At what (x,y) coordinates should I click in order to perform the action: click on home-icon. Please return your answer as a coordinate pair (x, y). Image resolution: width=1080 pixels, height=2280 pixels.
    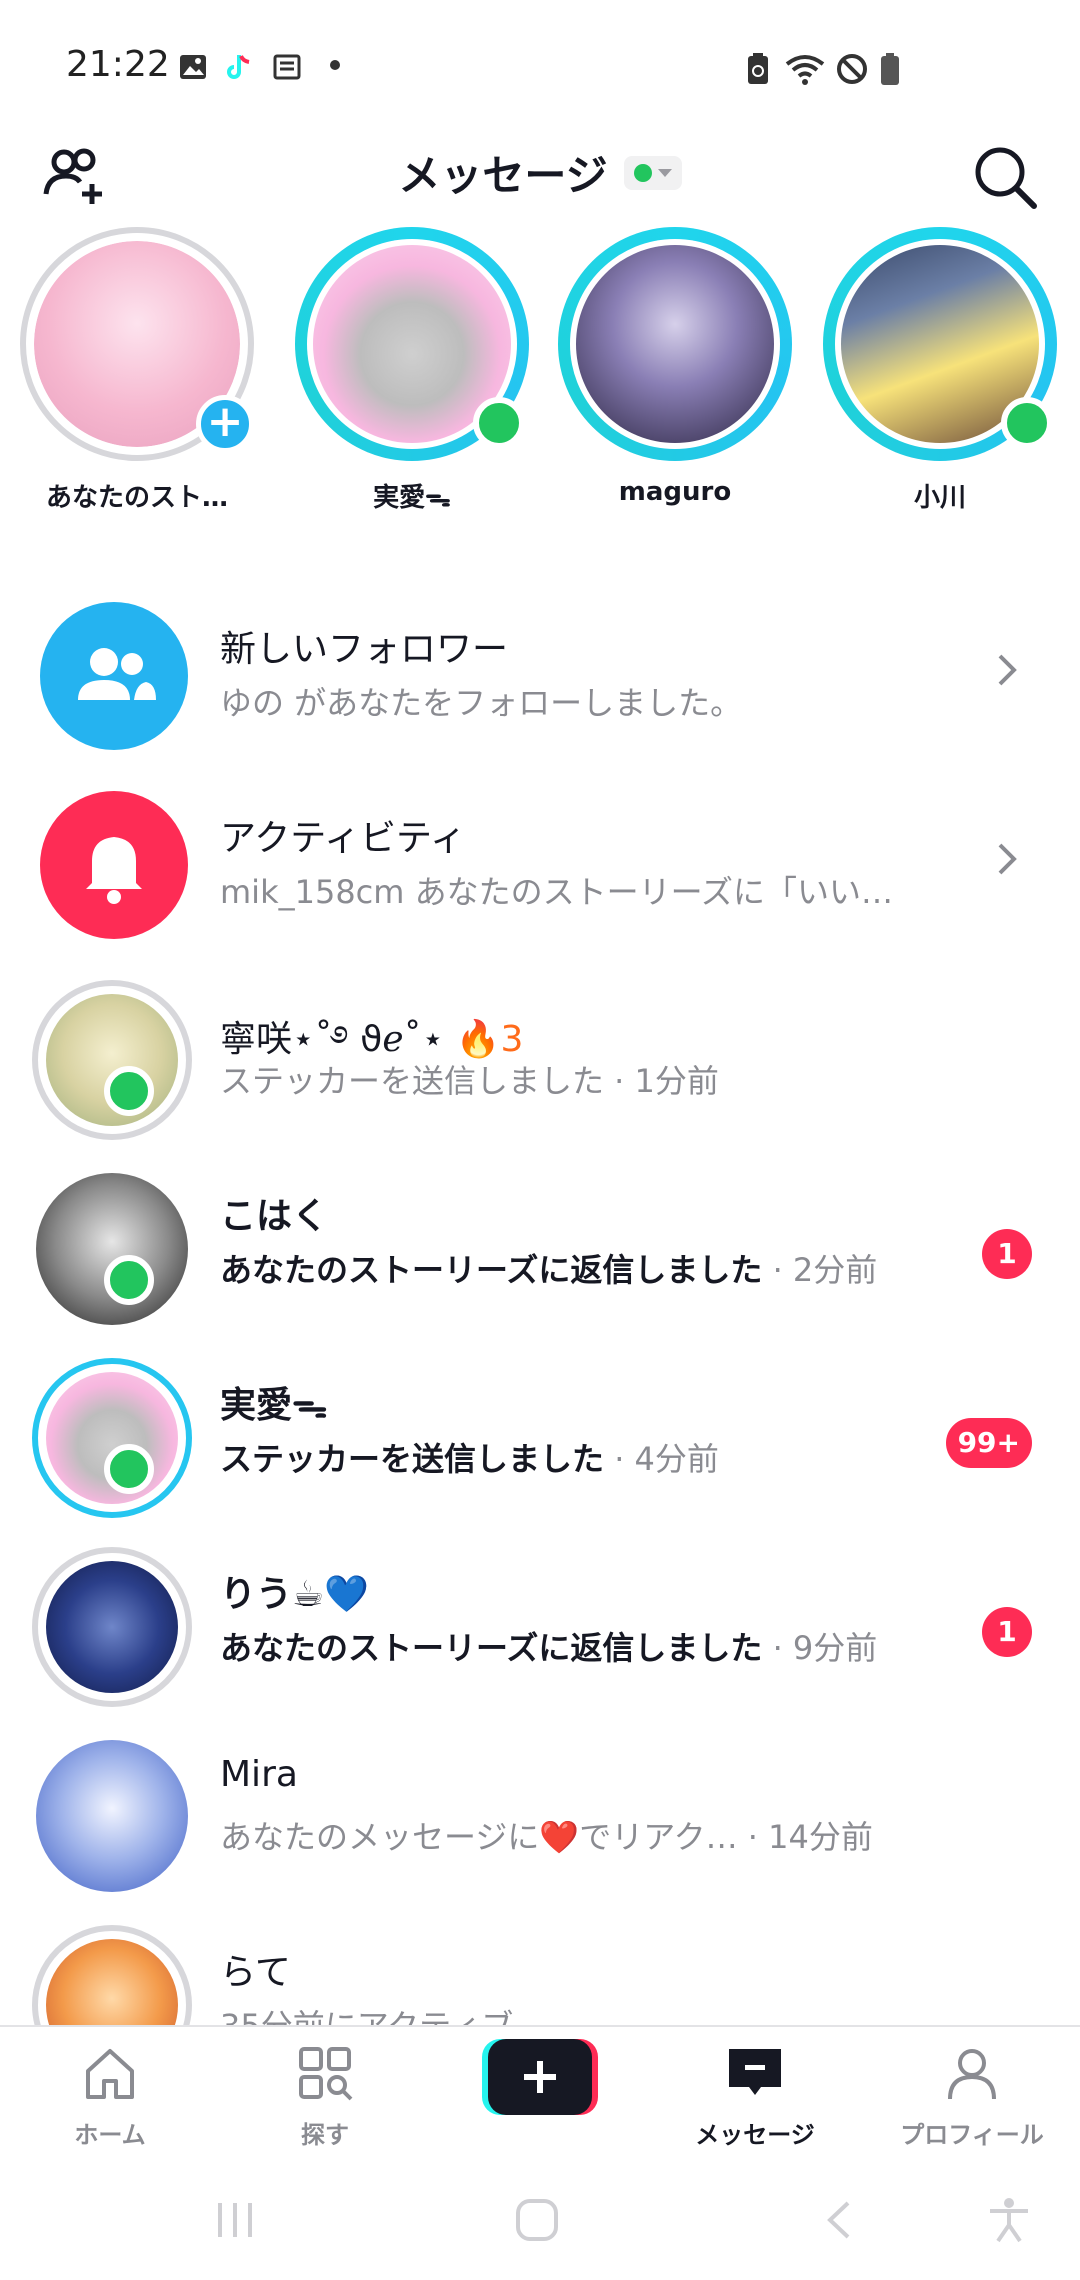
    Looking at the image, I should click on (110, 2074).